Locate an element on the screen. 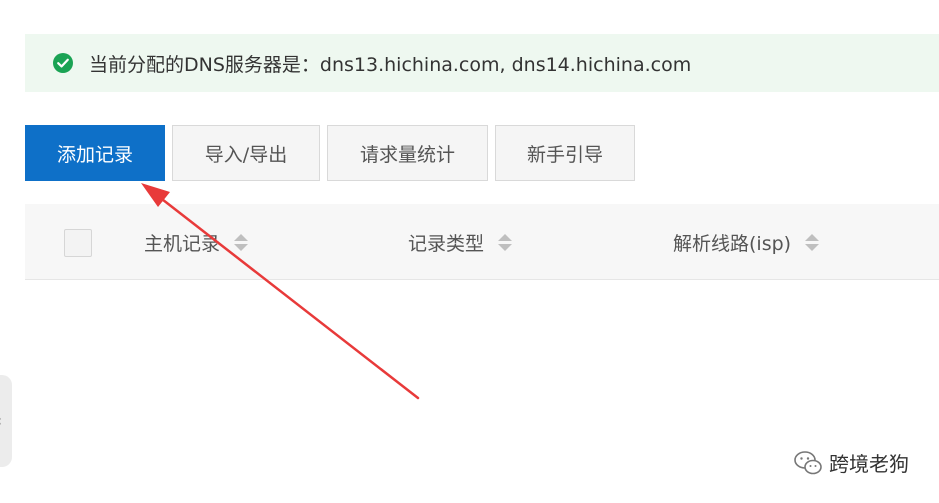  watermark-text: 跨境老狗 is located at coordinates (869, 464).